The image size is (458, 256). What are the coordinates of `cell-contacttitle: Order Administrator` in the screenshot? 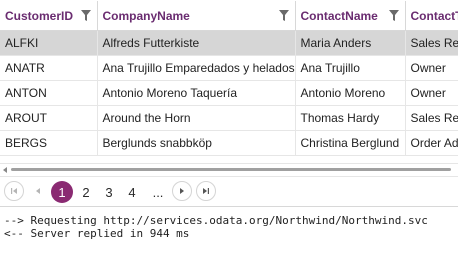 It's located at (431, 143).